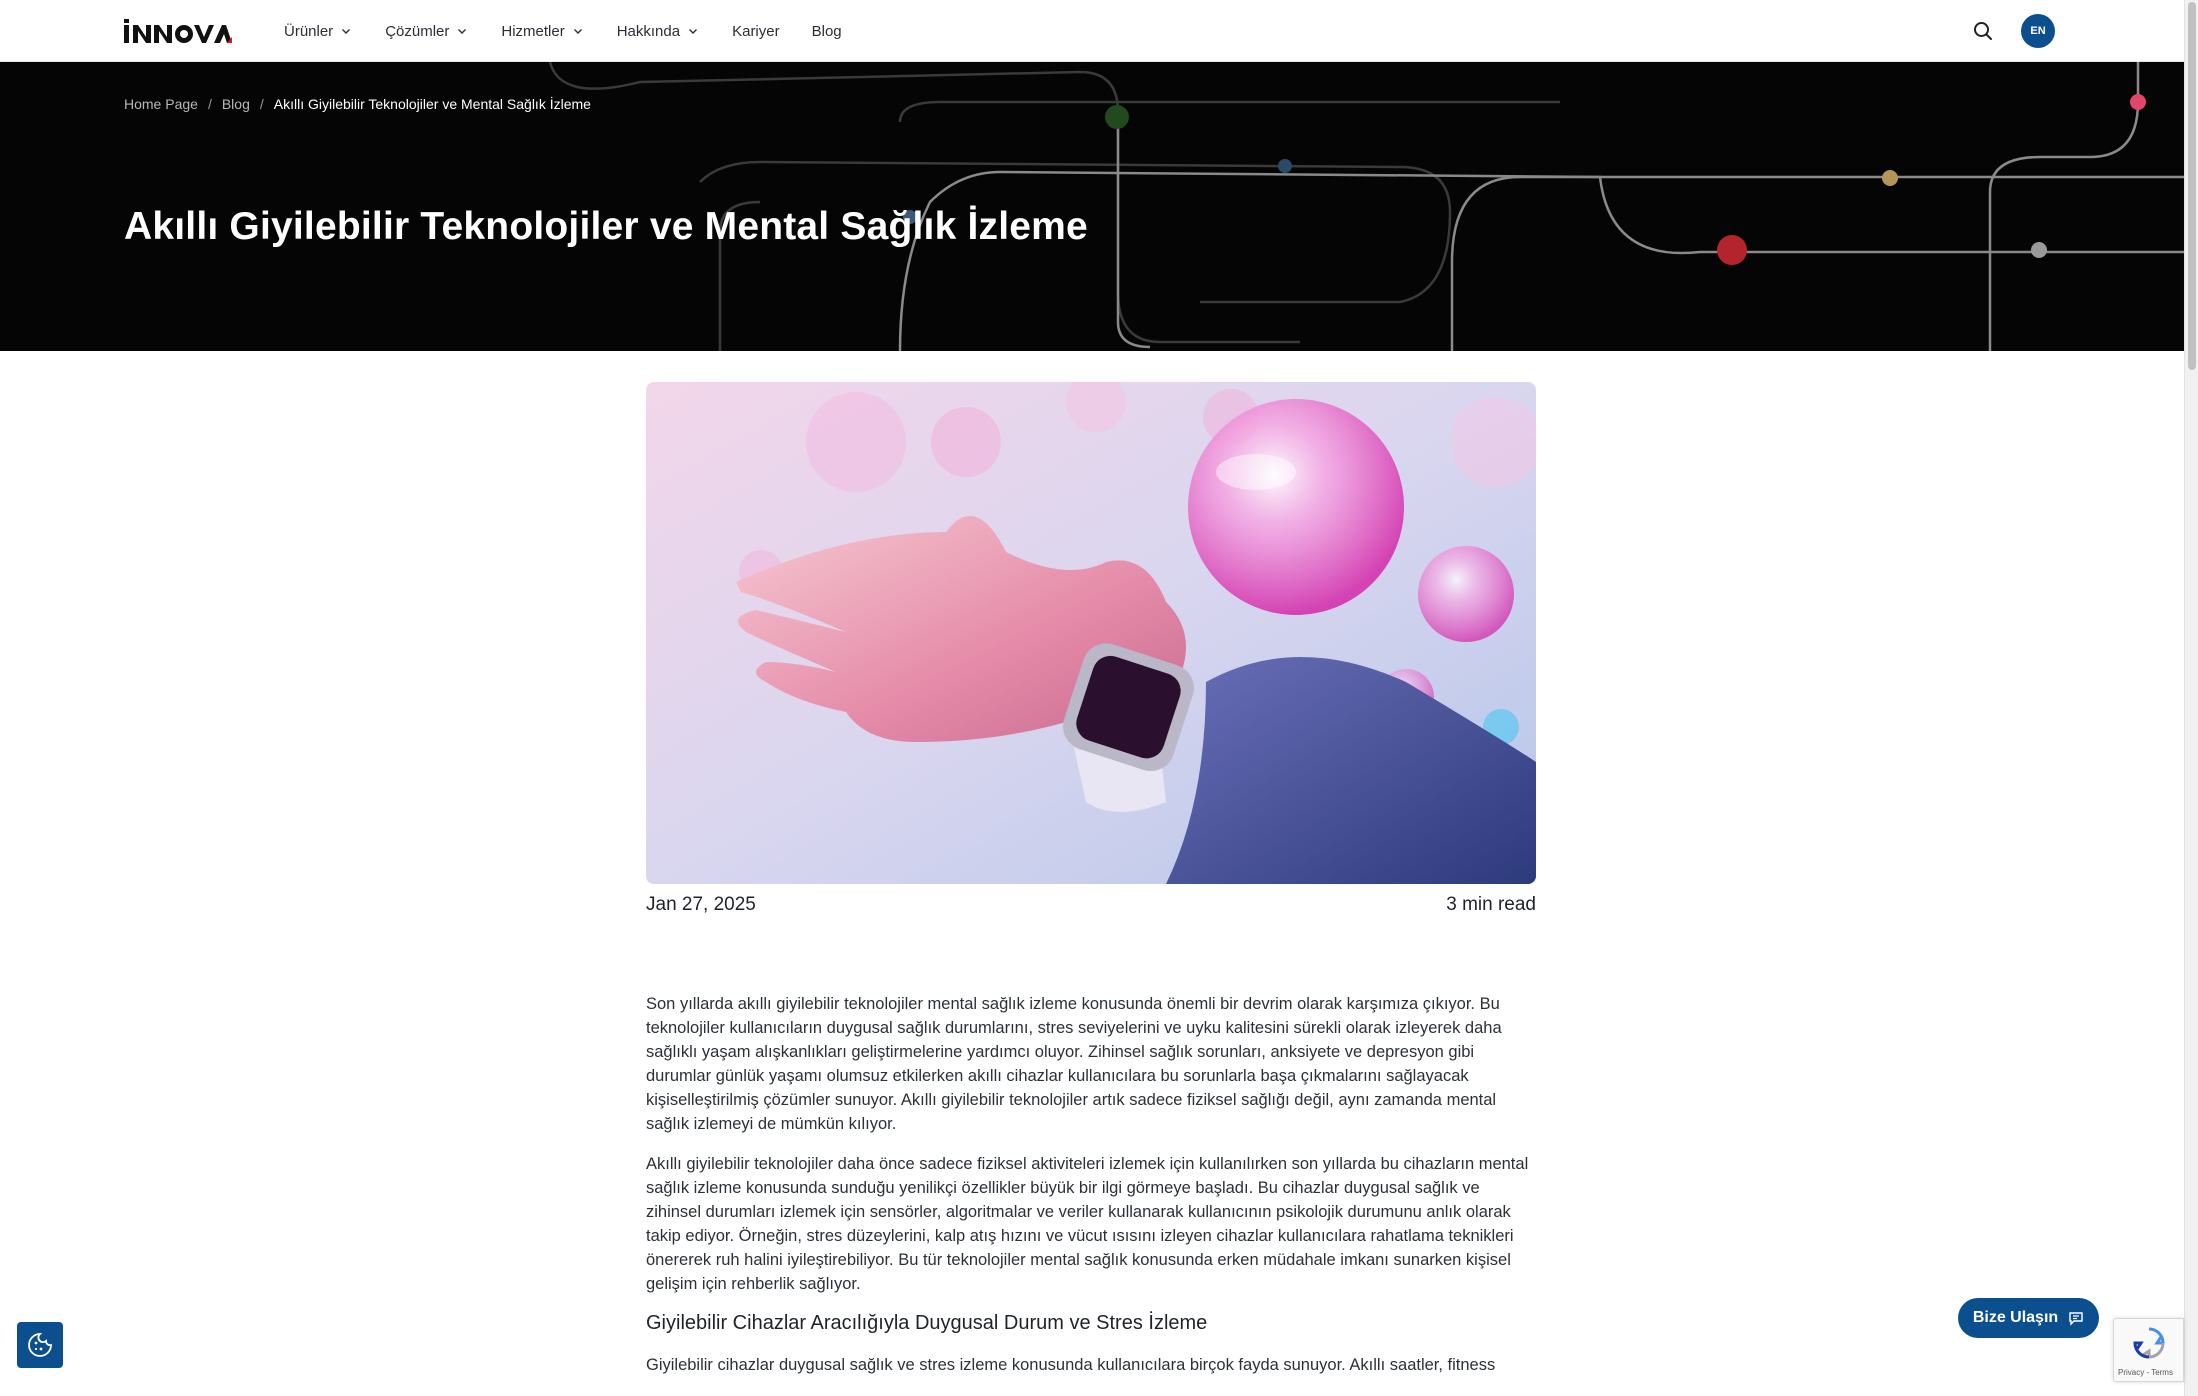 Image resolution: width=2198 pixels, height=1396 pixels. What do you see at coordinates (178, 31) in the screenshot?
I see `innova-logo` at bounding box center [178, 31].